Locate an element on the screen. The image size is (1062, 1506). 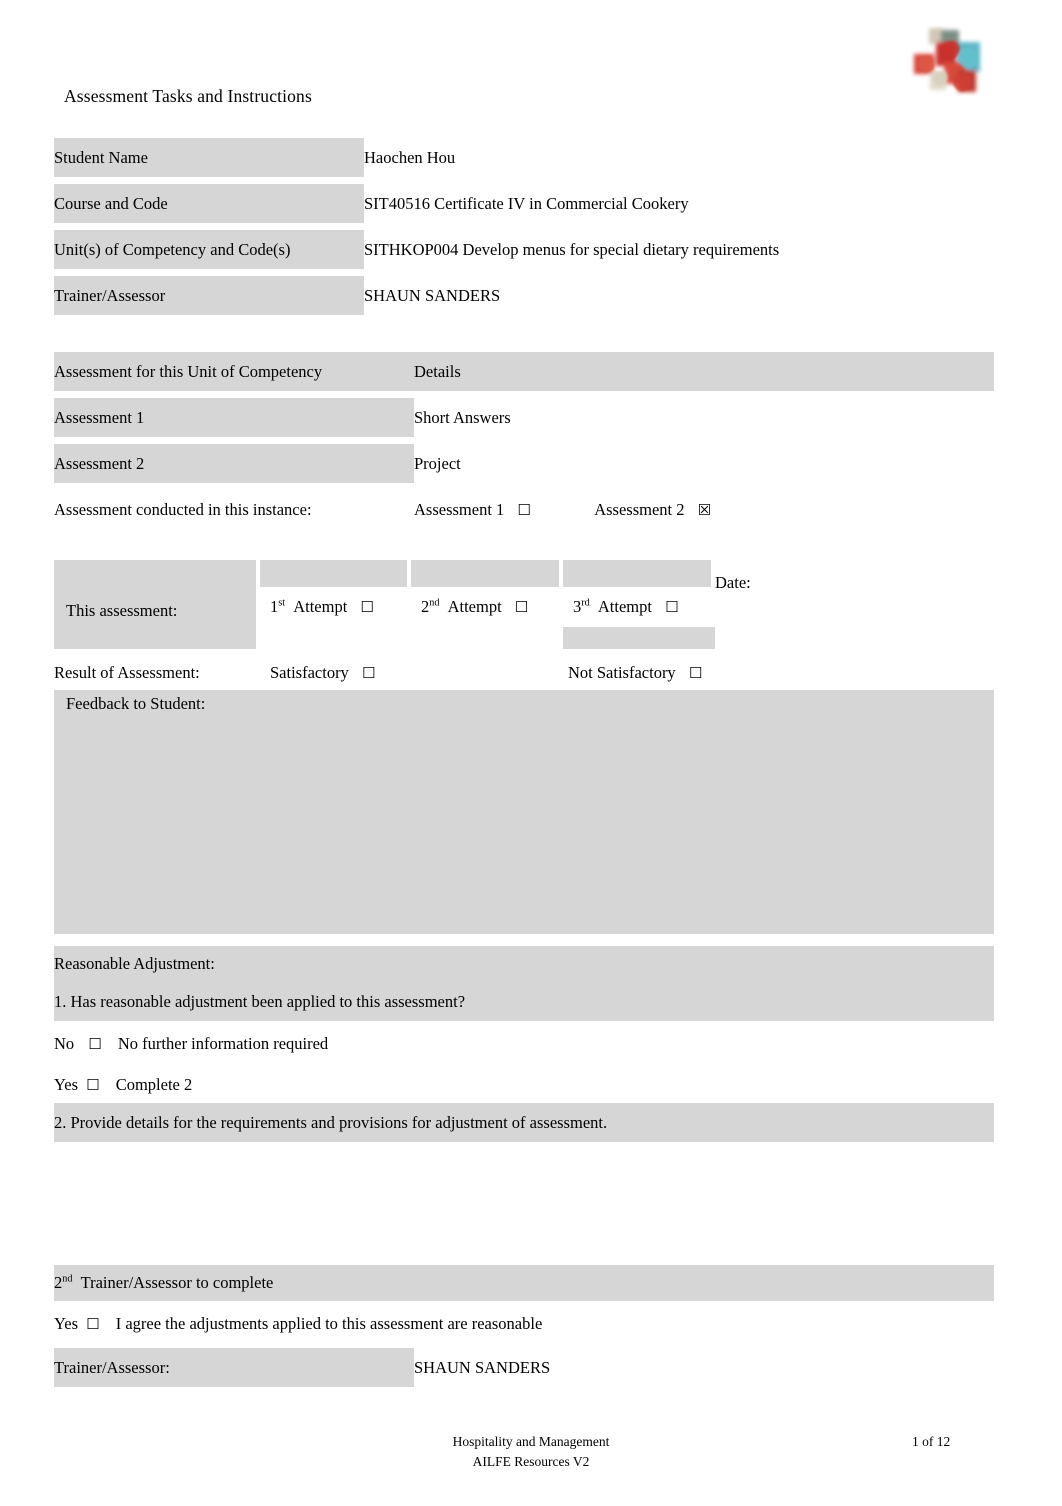
yes-option-row: Yes ☐ Complete 2 is located at coordinates (524, 1085).